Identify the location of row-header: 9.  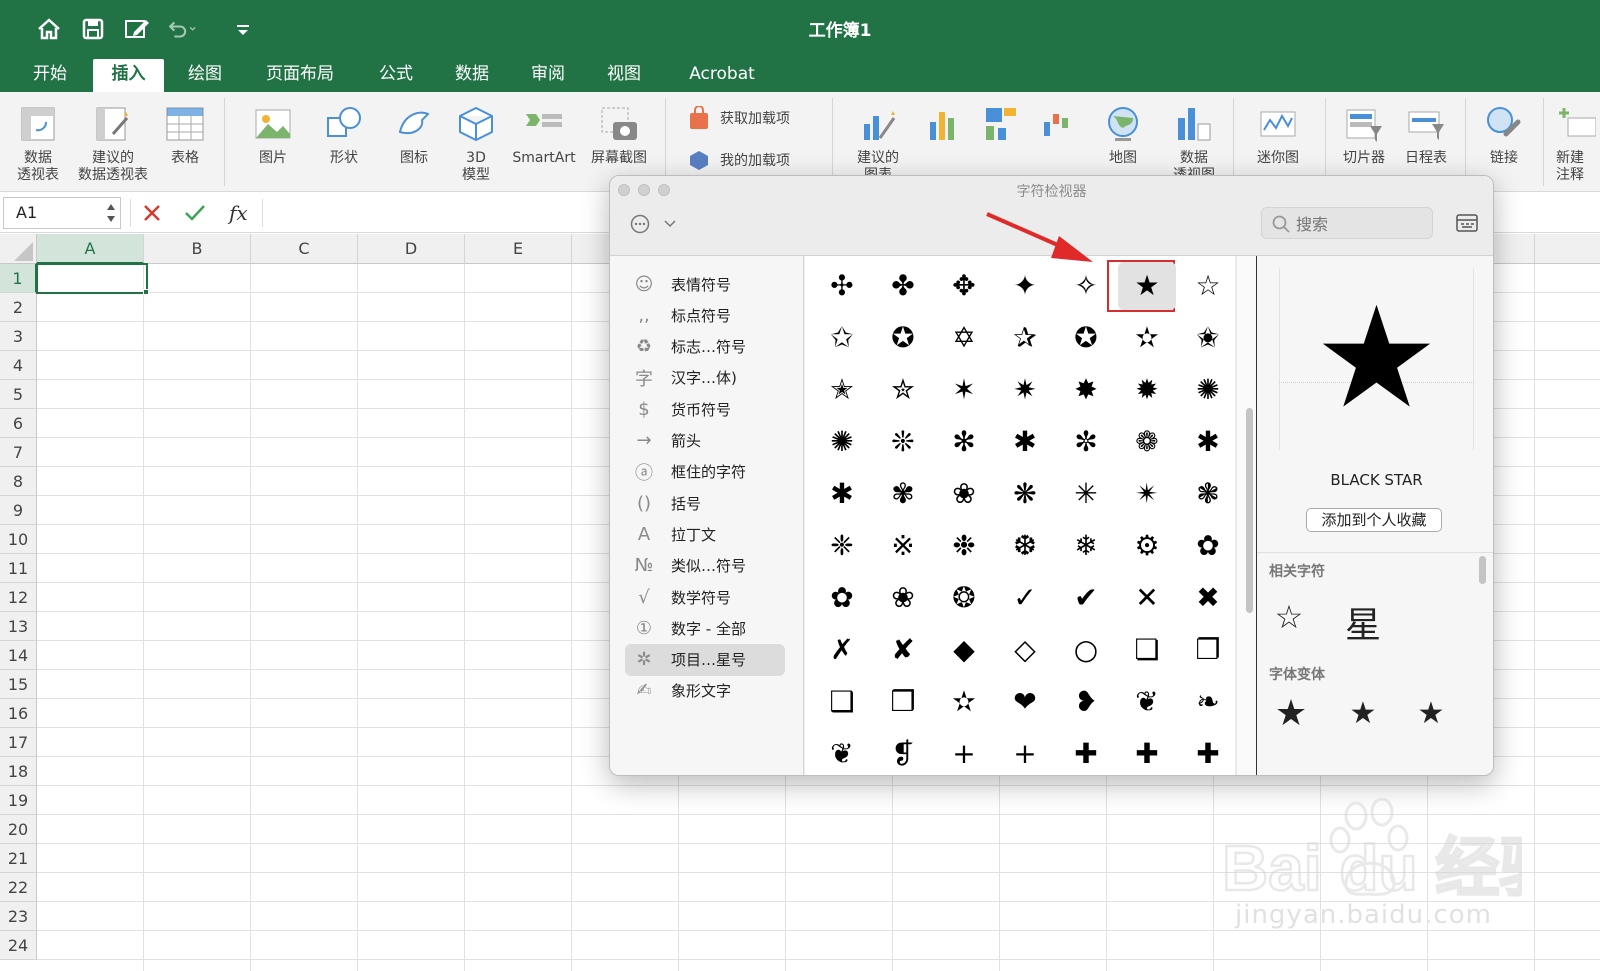
(18, 510).